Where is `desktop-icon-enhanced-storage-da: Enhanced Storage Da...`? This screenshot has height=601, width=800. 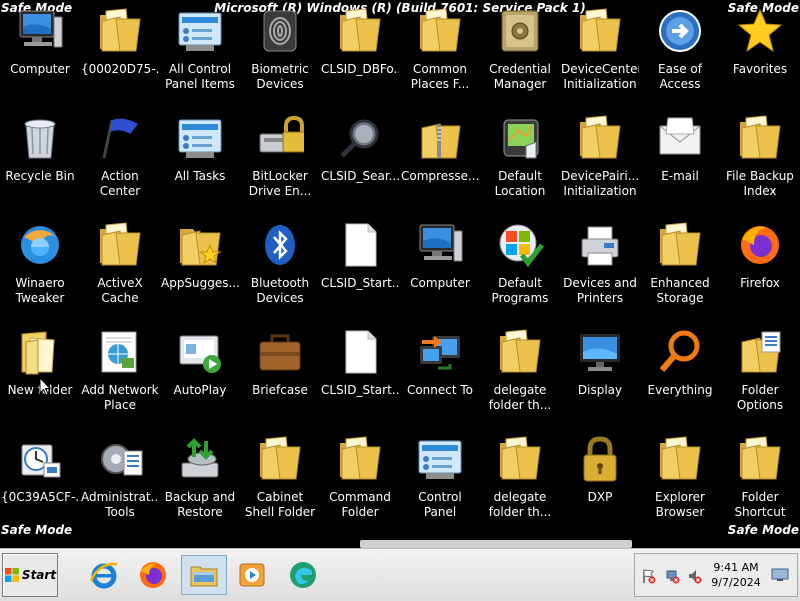
desktop-icon-enhanced-storage-da: Enhanced Storage Da... is located at coordinates (680, 267).